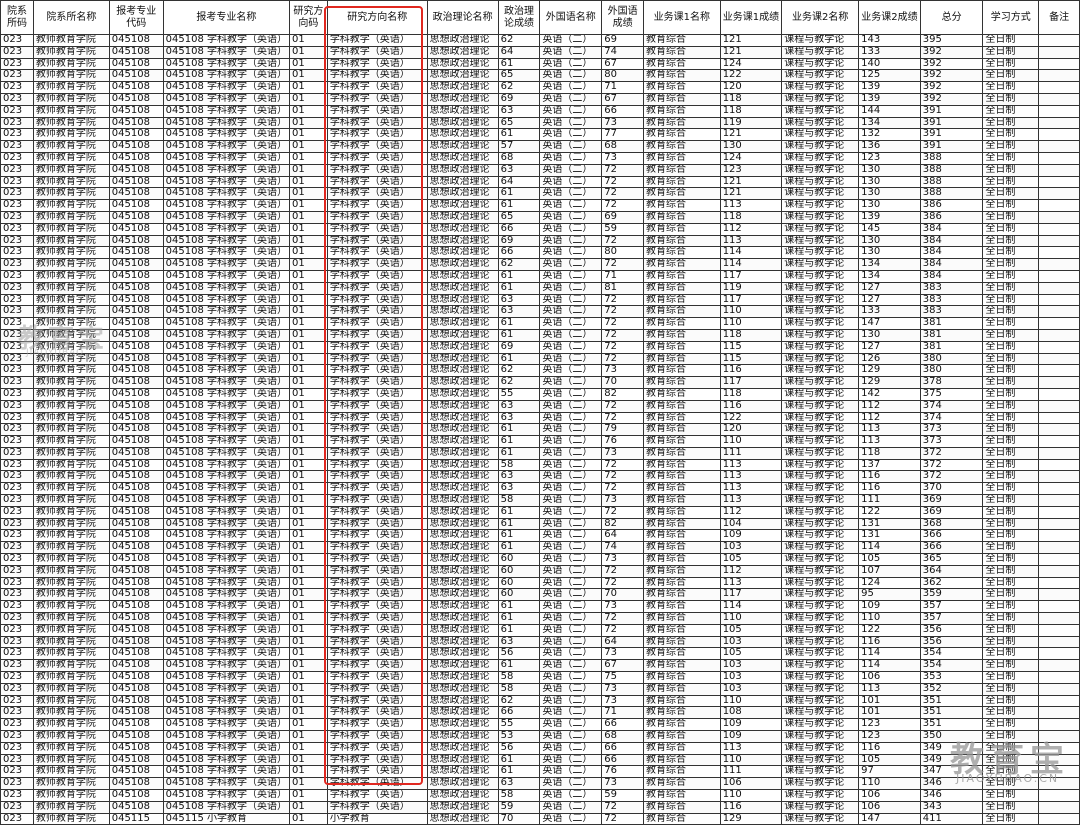 Image resolution: width=1080 pixels, height=825 pixels. I want to click on cell-total-score: 364, so click(951, 571).